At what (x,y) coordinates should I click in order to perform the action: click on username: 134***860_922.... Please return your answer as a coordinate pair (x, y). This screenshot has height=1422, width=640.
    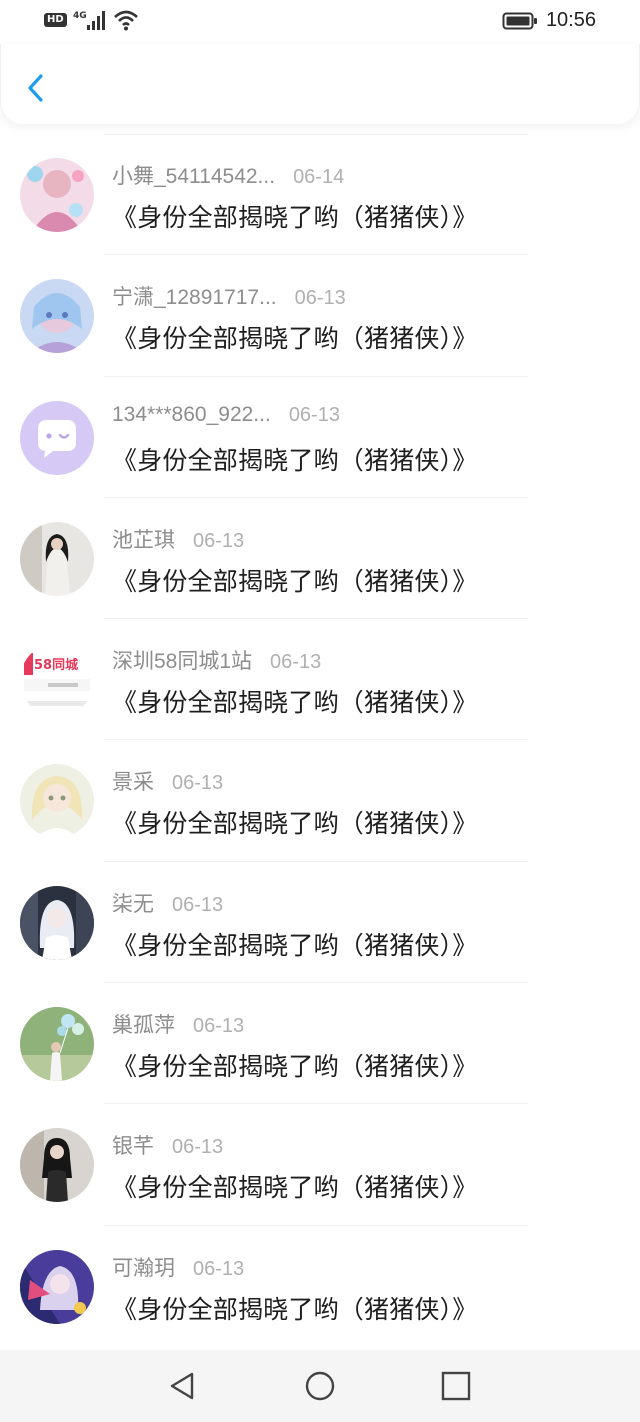
    Looking at the image, I should click on (191, 415).